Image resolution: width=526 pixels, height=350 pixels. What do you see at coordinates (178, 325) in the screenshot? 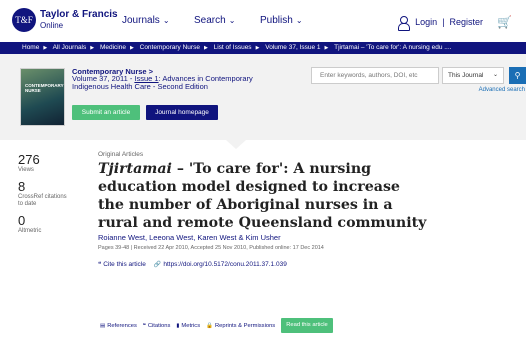
I see `bar-chart-icon: ▮` at bounding box center [178, 325].